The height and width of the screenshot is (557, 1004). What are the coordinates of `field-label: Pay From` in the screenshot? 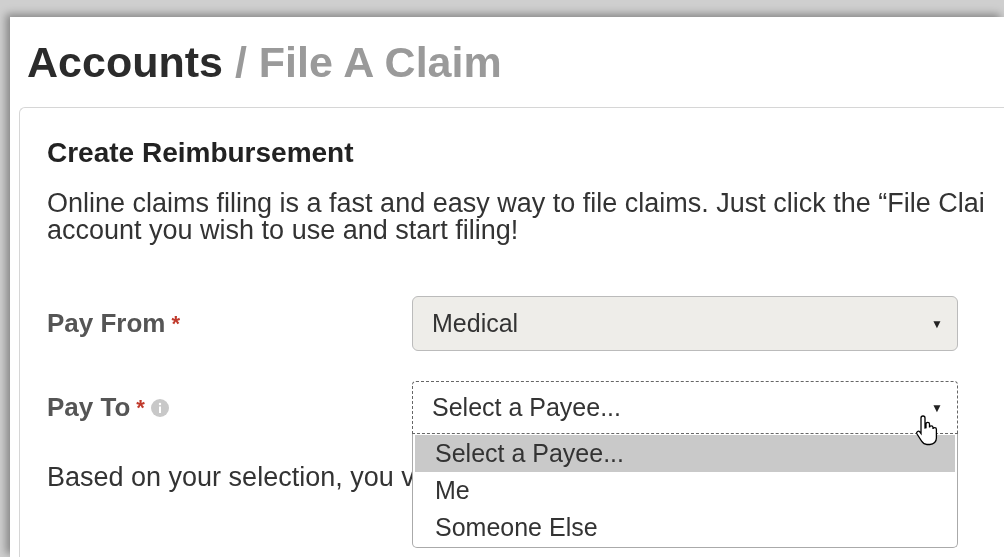 It's located at (106, 323).